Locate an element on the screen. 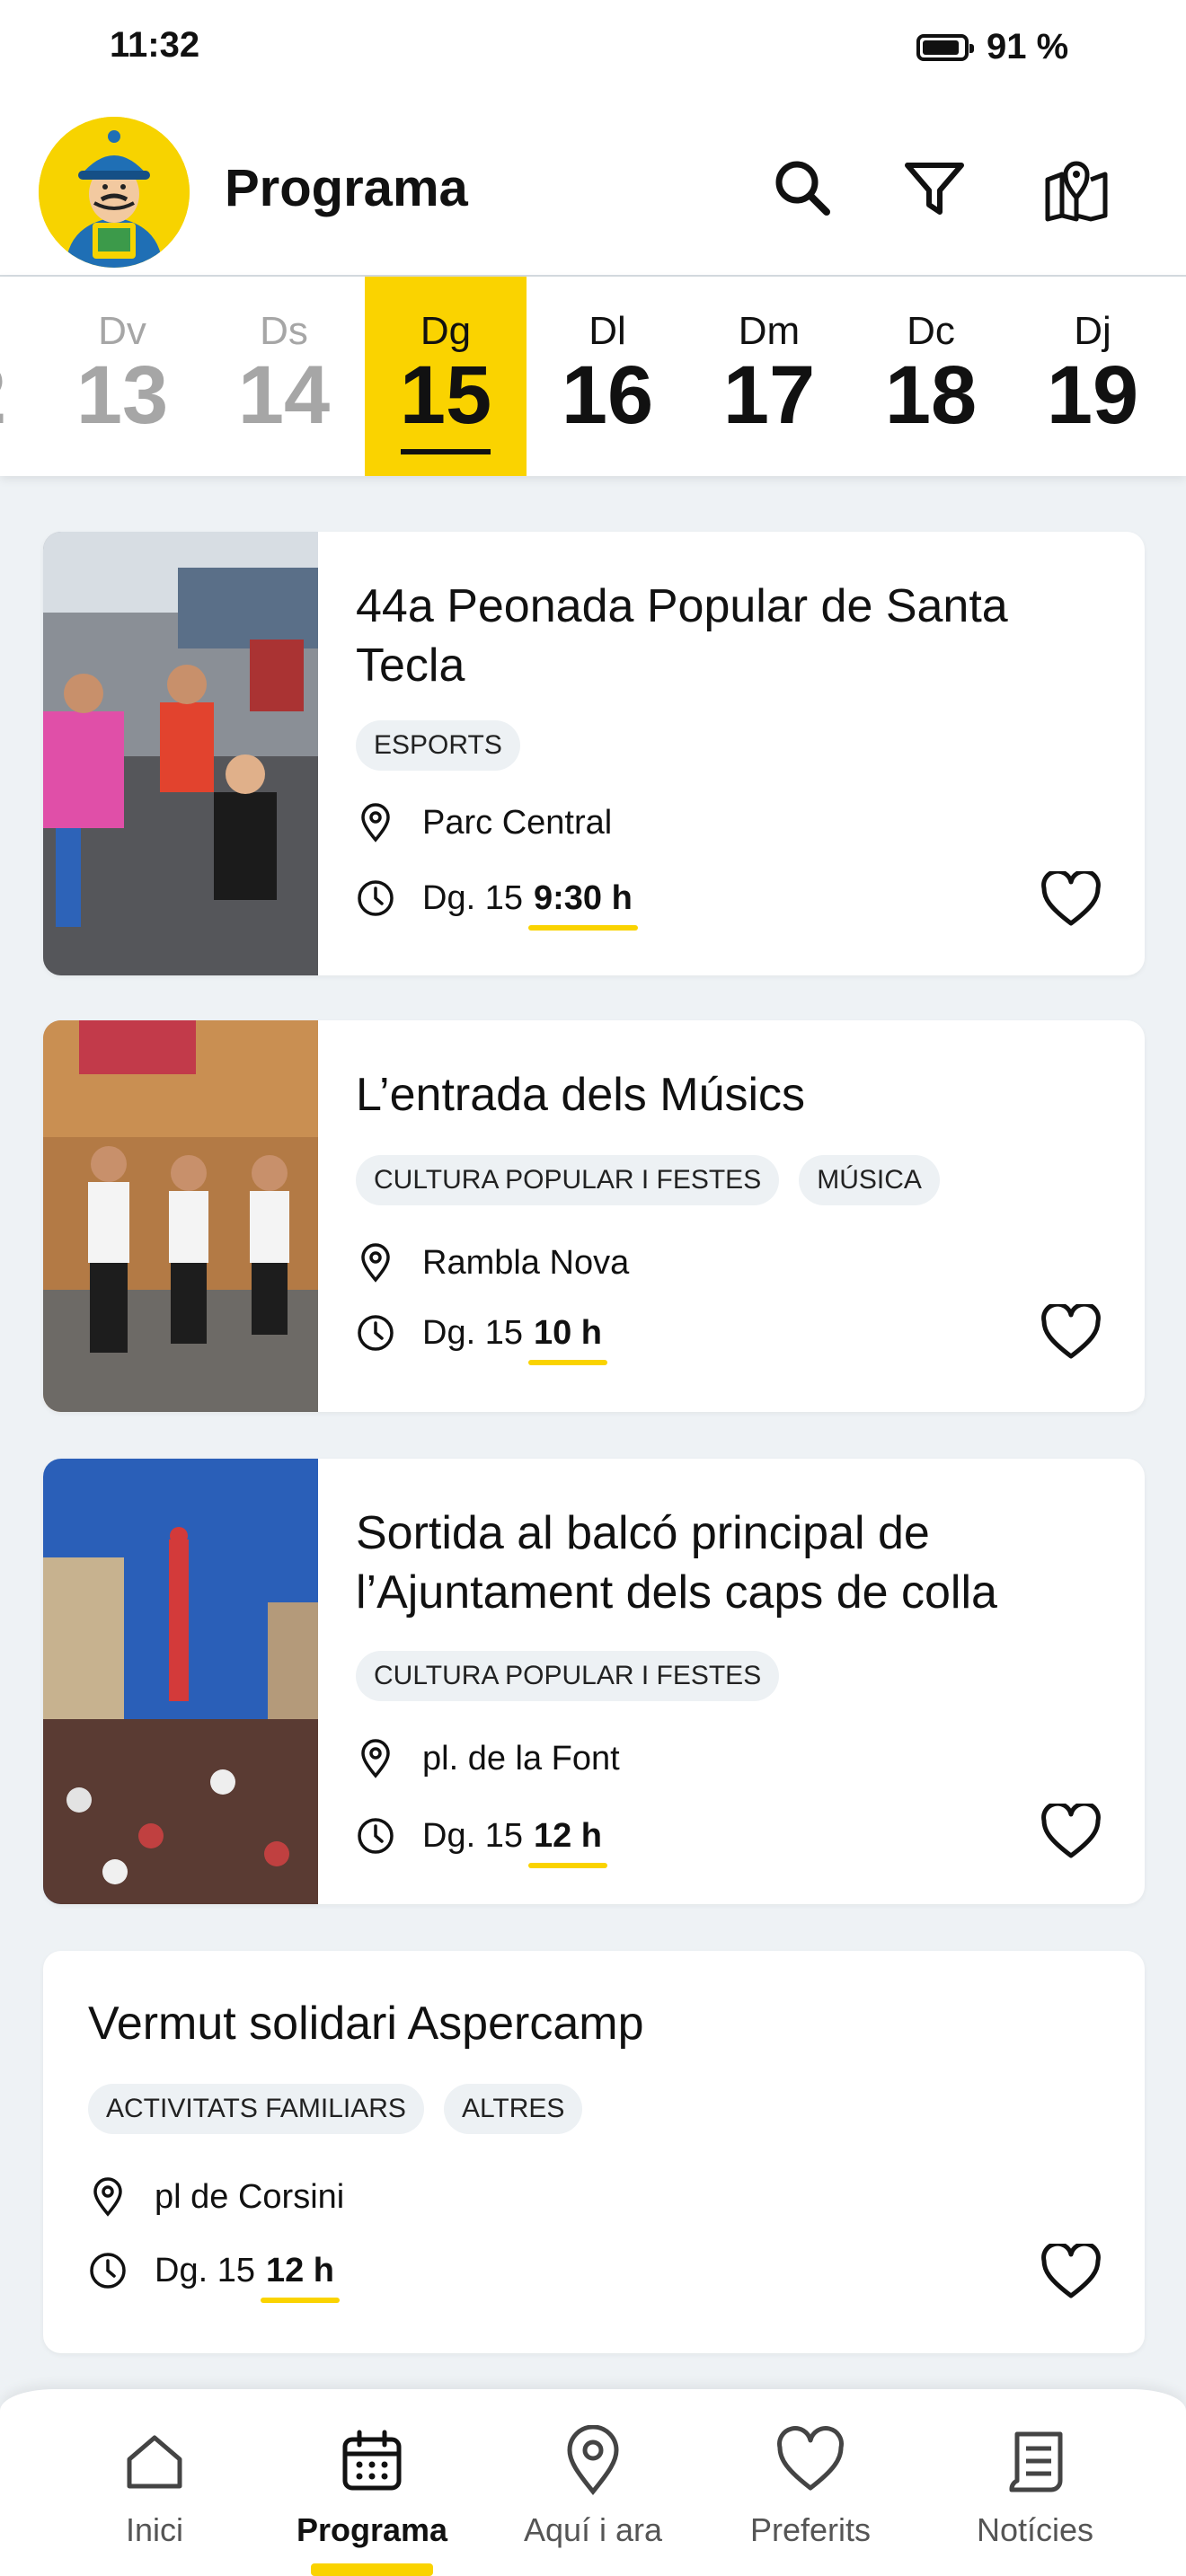 This screenshot has width=1186, height=2576. map-icon is located at coordinates (1076, 189).